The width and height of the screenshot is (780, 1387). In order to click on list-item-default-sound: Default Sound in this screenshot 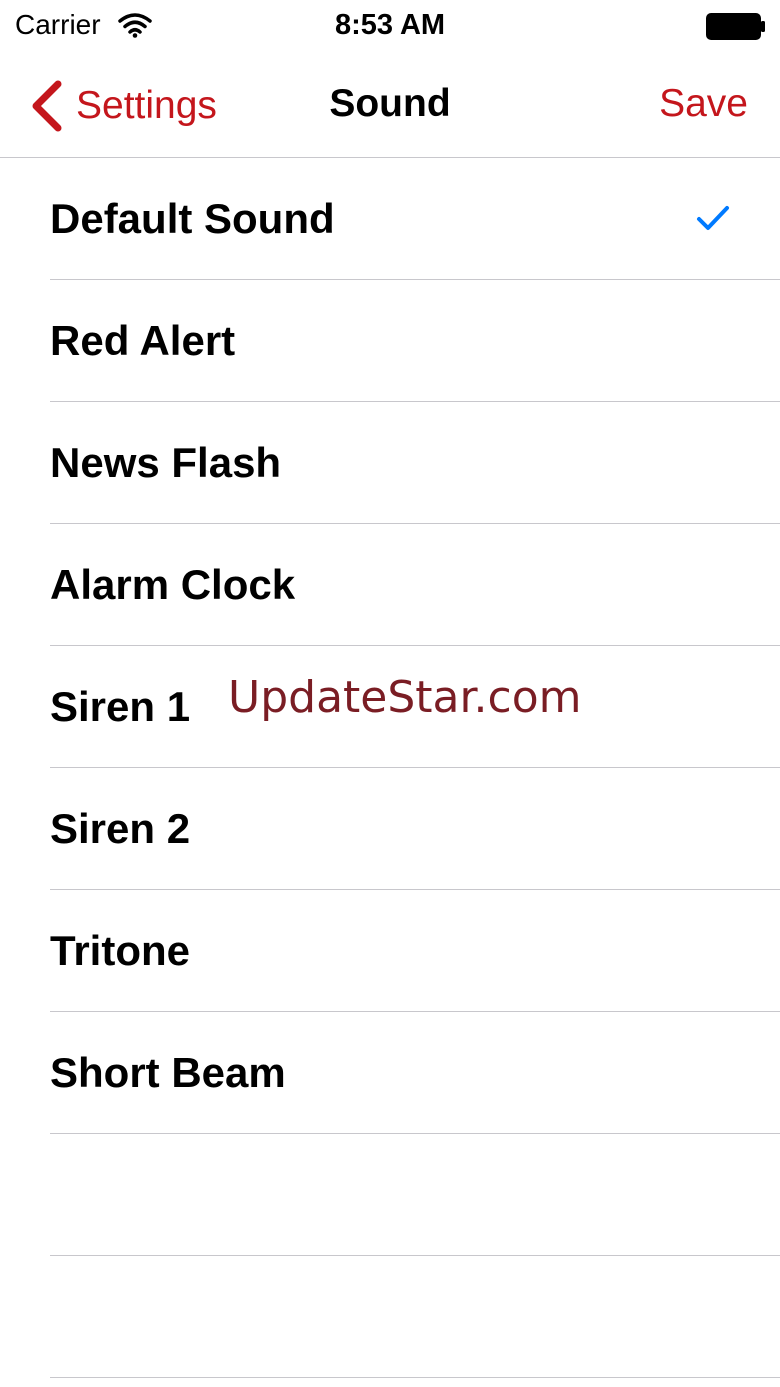, I will do `click(390, 219)`.